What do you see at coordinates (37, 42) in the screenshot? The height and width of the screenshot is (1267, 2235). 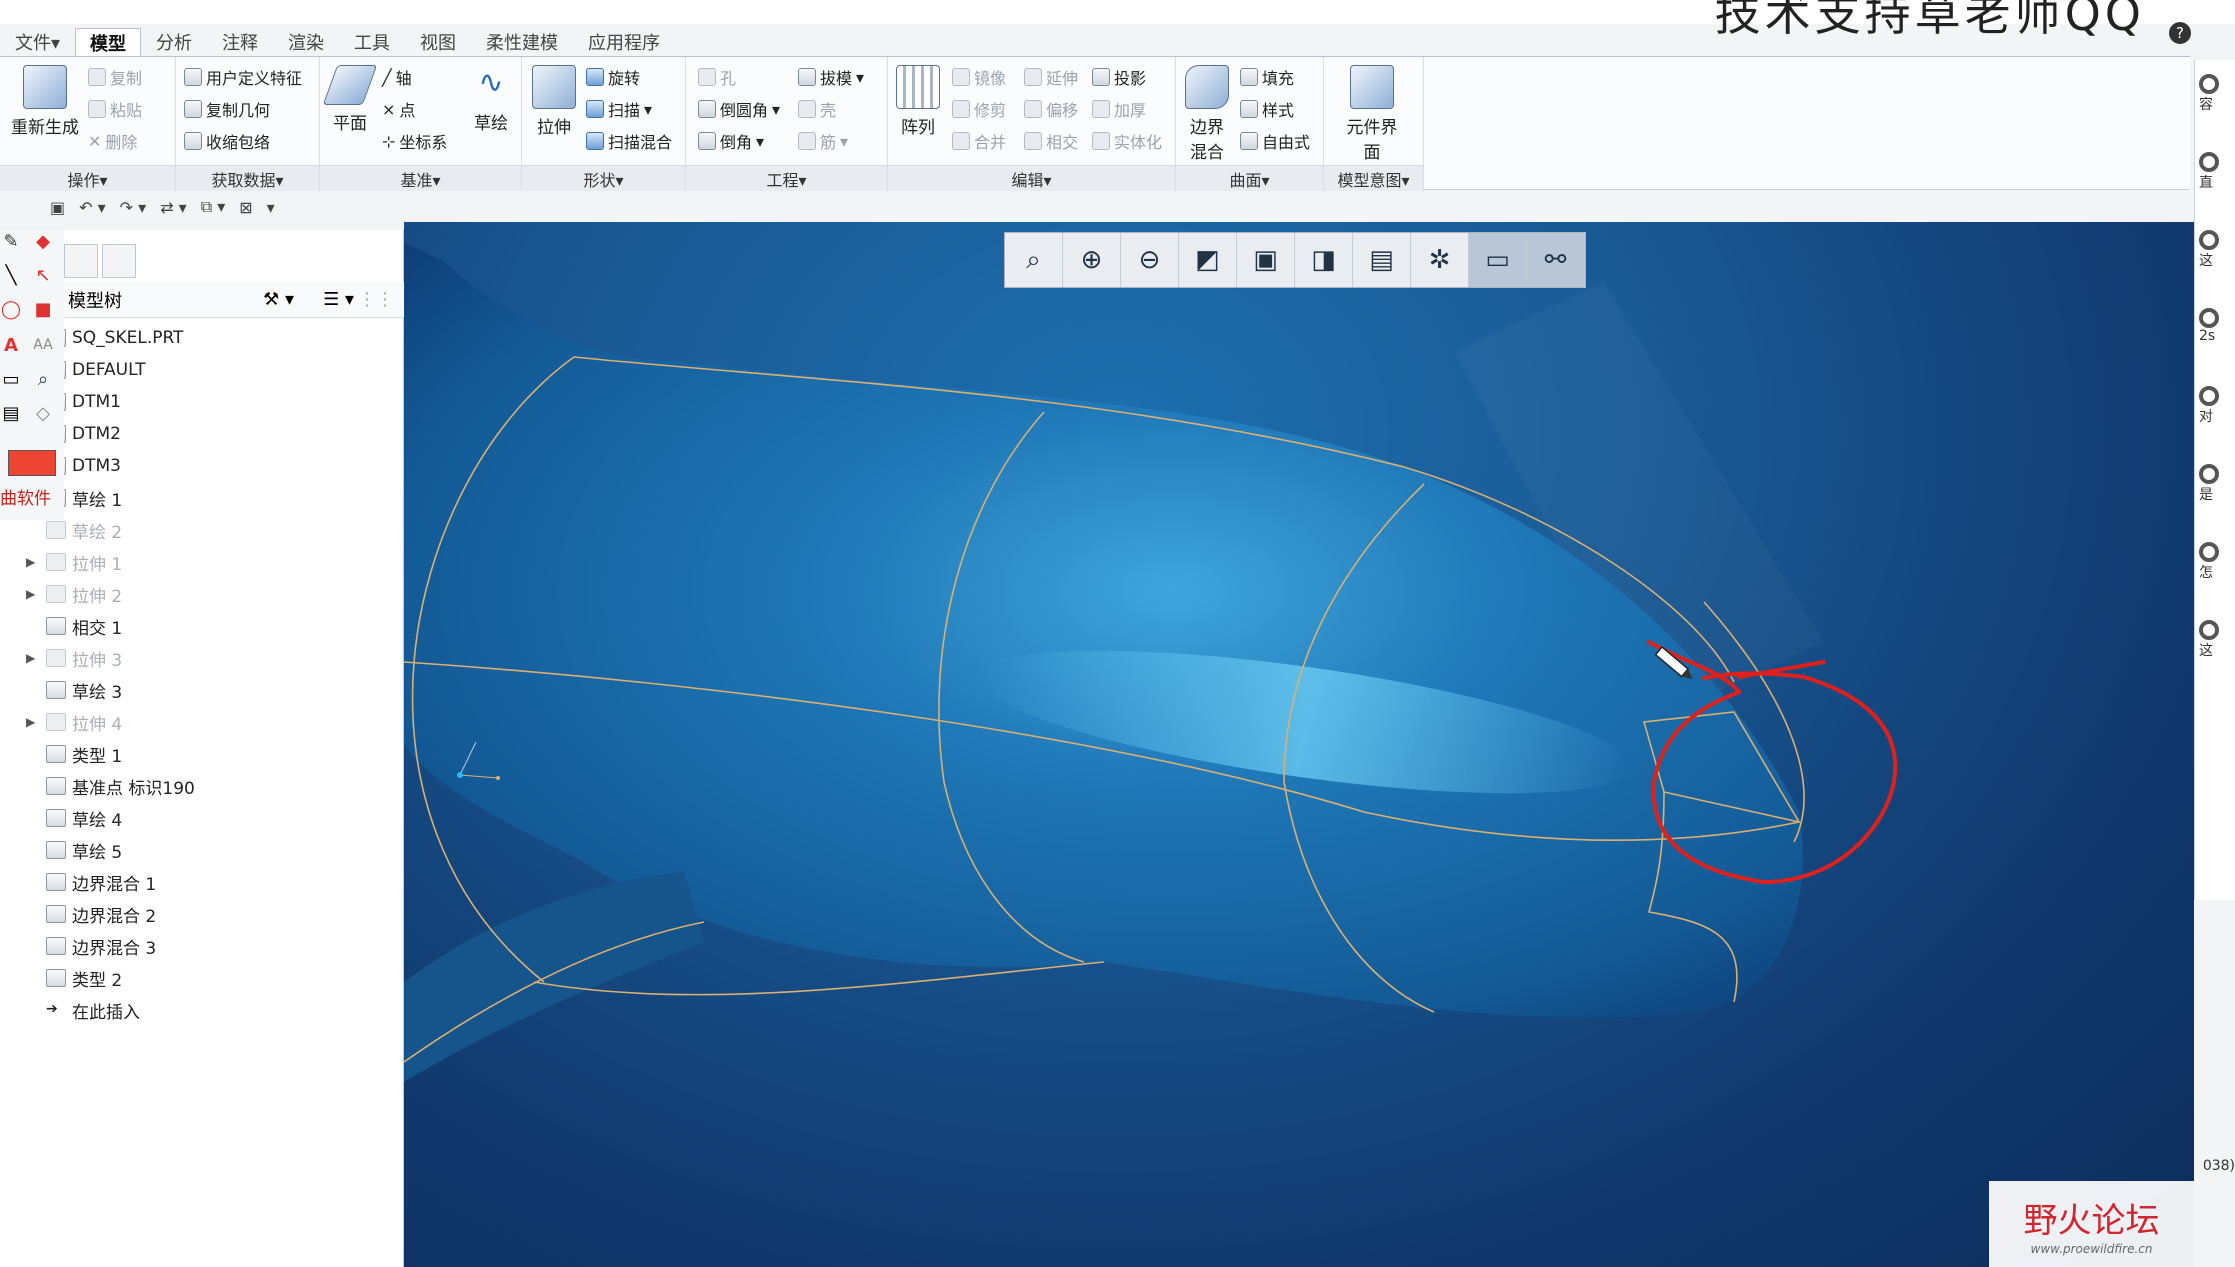 I see `tab-file: 文件▾` at bounding box center [37, 42].